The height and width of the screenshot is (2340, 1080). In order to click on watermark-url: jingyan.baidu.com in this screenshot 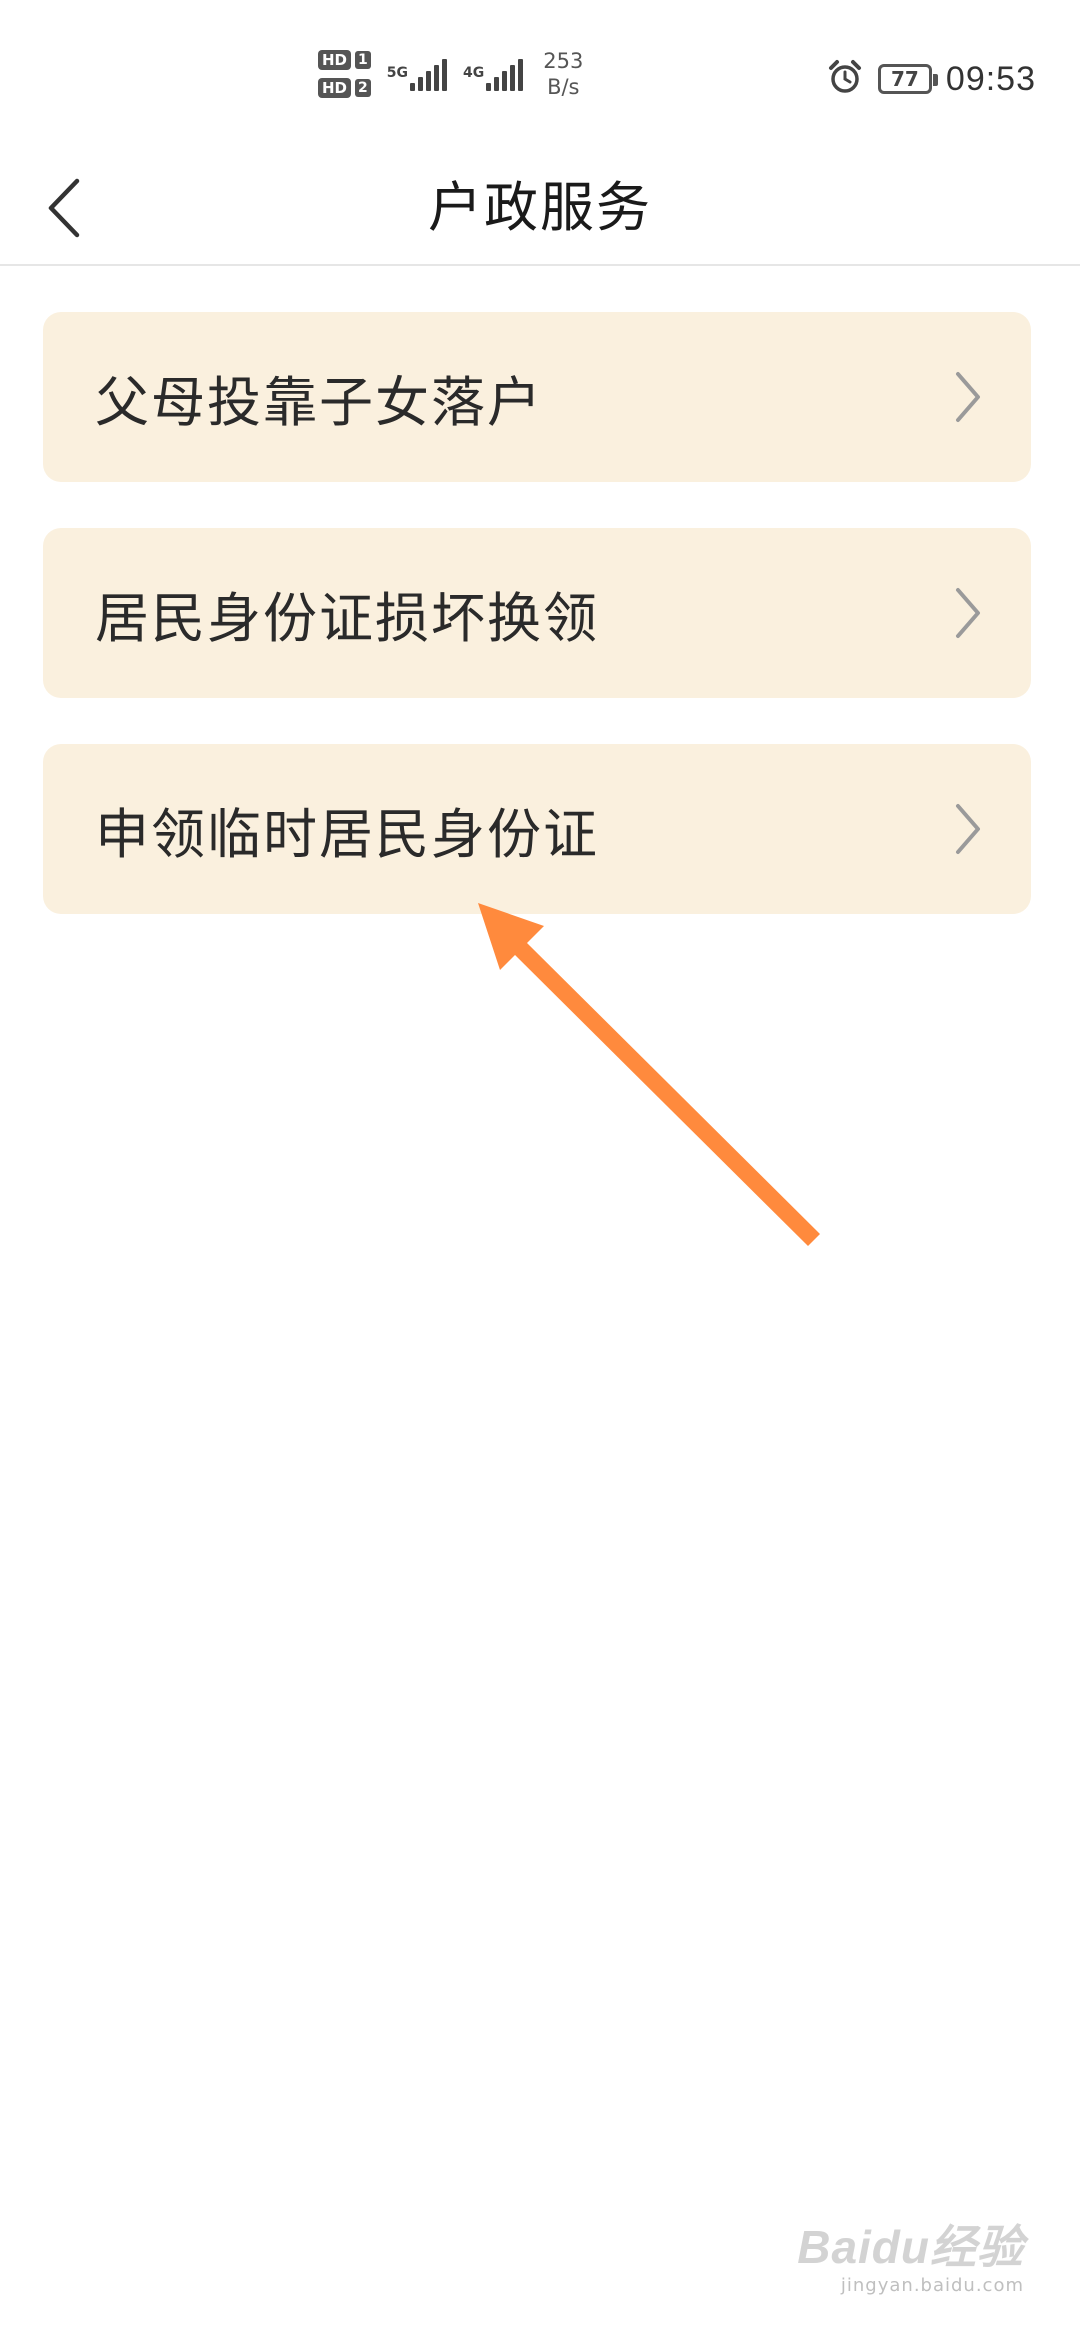, I will do `click(932, 2285)`.